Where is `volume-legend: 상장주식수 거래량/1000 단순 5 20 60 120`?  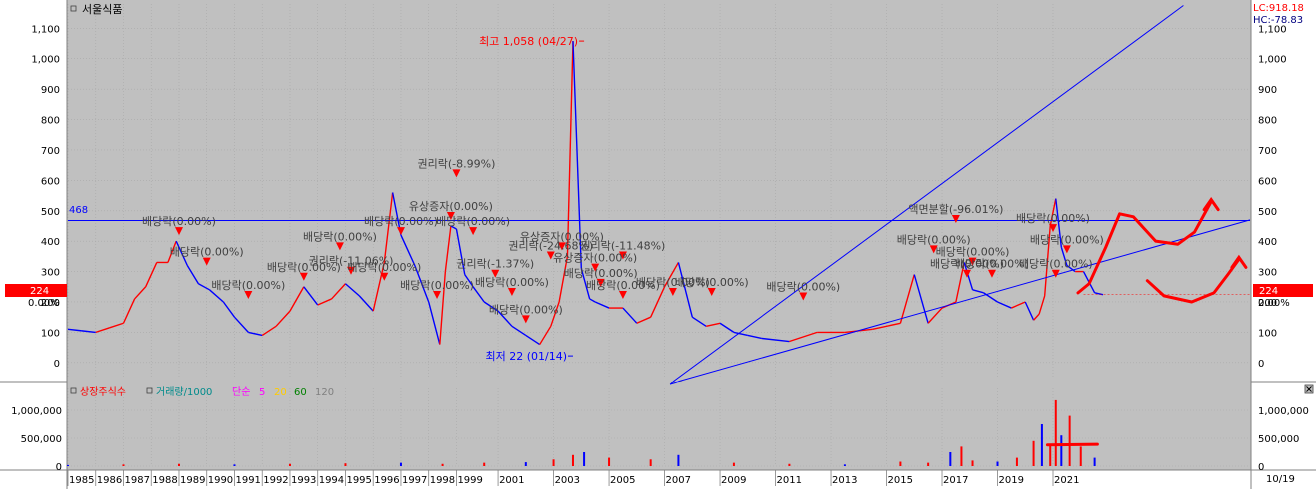
volume-legend: 상장주식수 거래량/1000 단순 5 20 60 120 is located at coordinates (202, 392).